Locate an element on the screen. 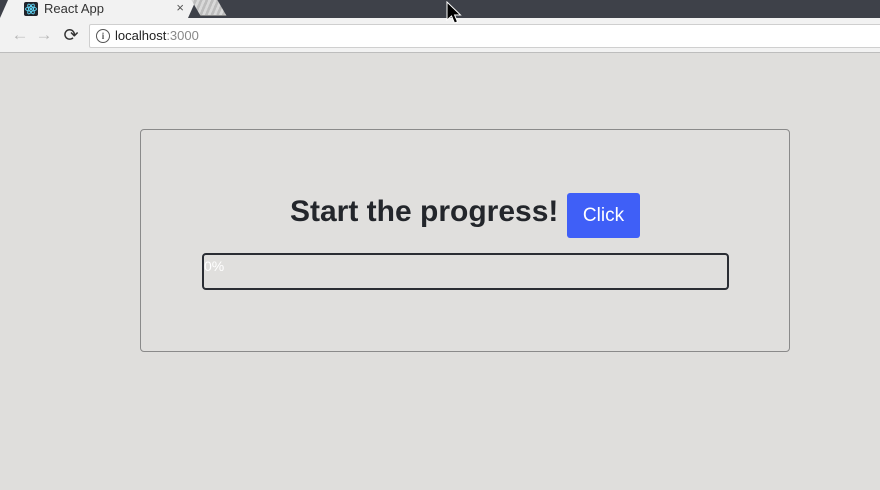 The height and width of the screenshot is (490, 880). new-tab-button is located at coordinates (209, 8).